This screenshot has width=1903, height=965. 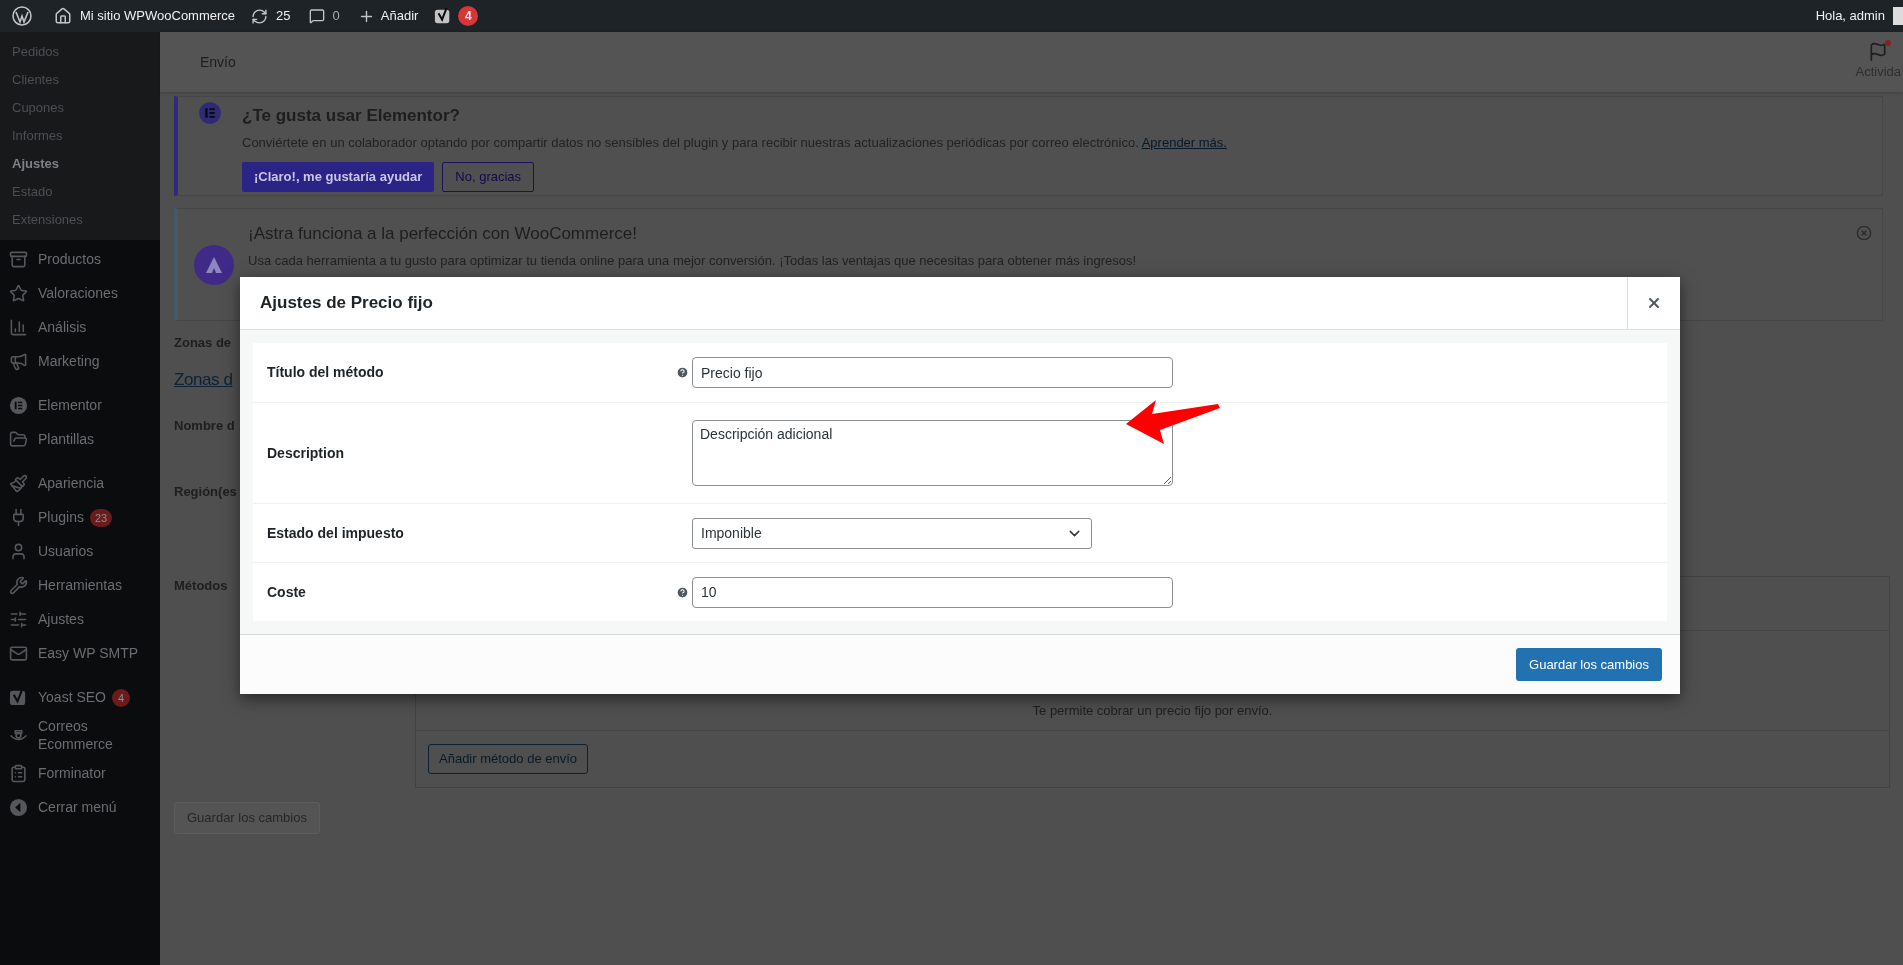 What do you see at coordinates (121, 697) in the screenshot?
I see `count-badge: 4` at bounding box center [121, 697].